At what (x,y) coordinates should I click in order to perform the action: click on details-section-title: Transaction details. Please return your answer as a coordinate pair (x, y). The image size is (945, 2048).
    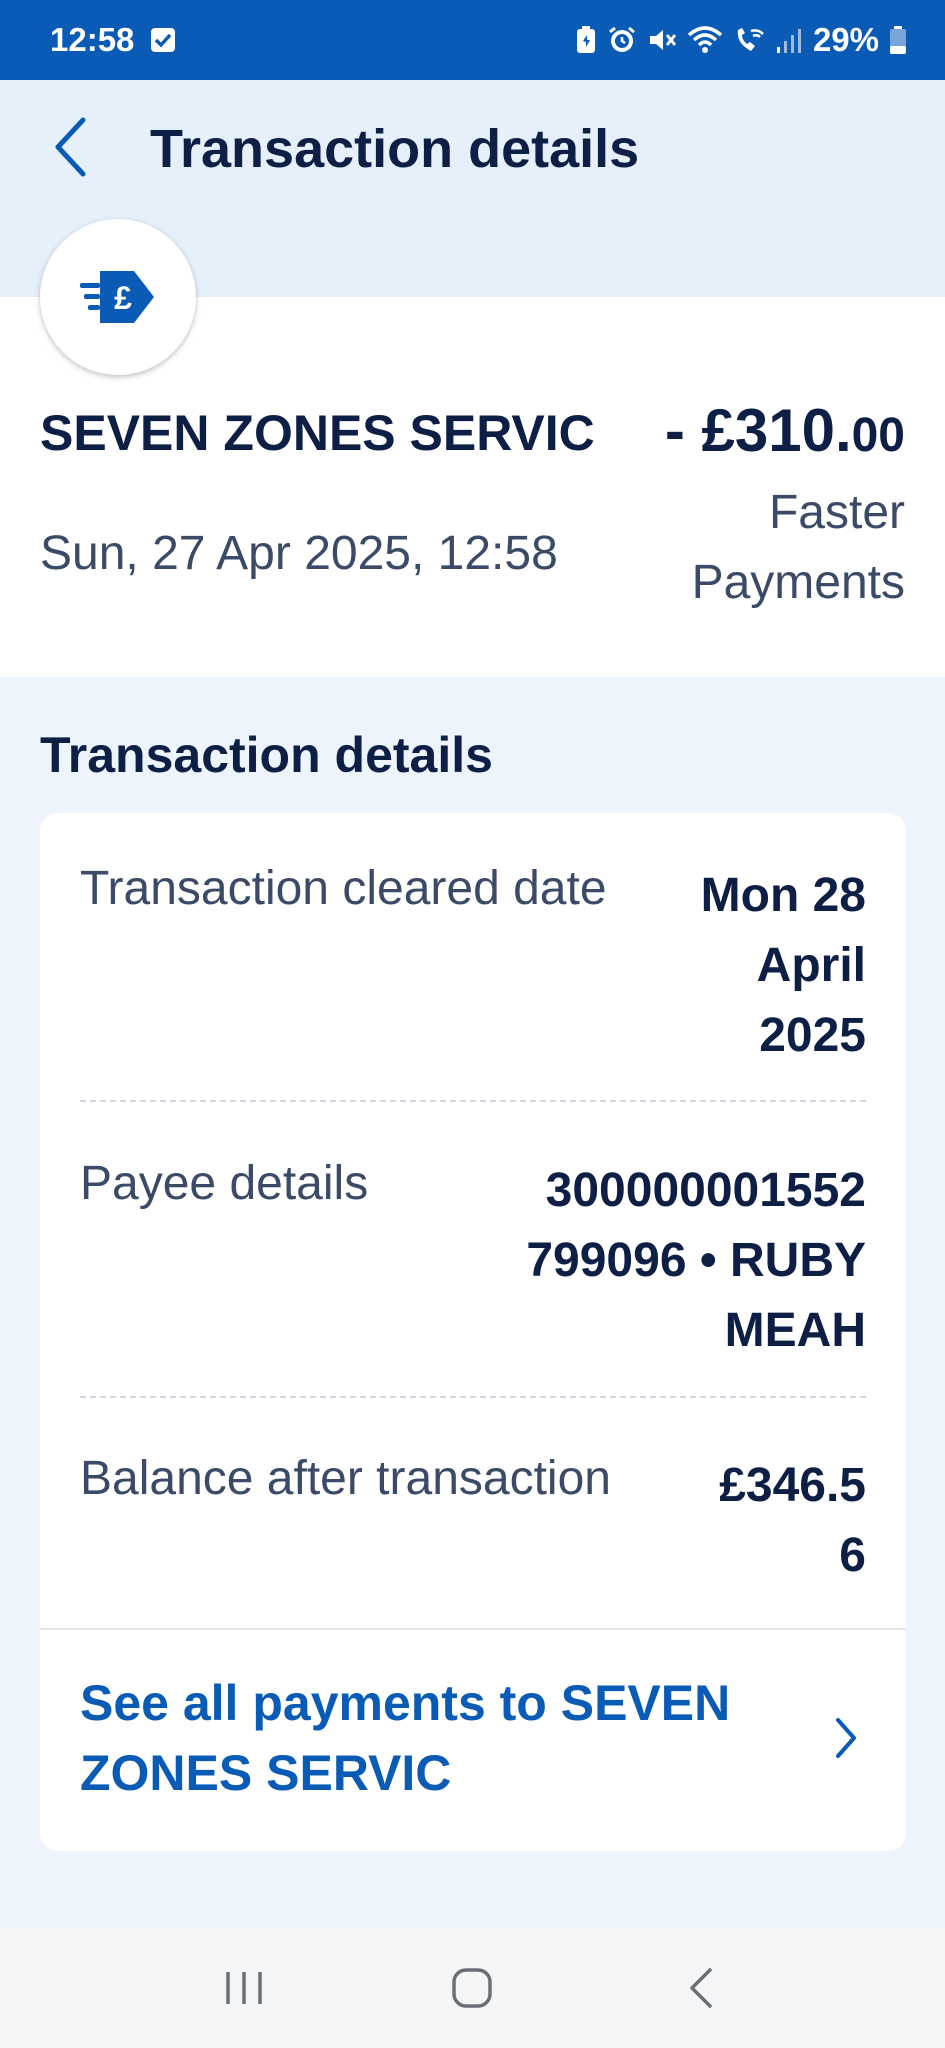
    Looking at the image, I should click on (266, 755).